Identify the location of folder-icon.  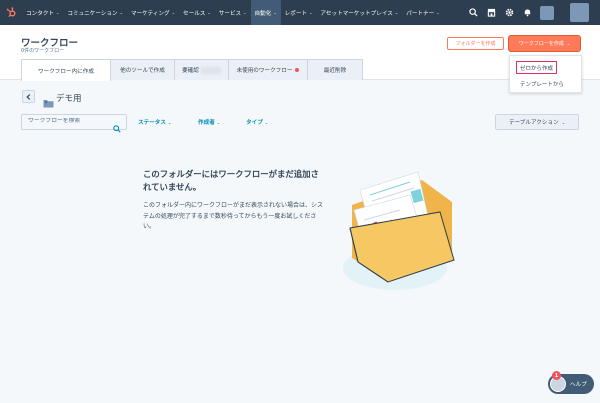
(48, 102).